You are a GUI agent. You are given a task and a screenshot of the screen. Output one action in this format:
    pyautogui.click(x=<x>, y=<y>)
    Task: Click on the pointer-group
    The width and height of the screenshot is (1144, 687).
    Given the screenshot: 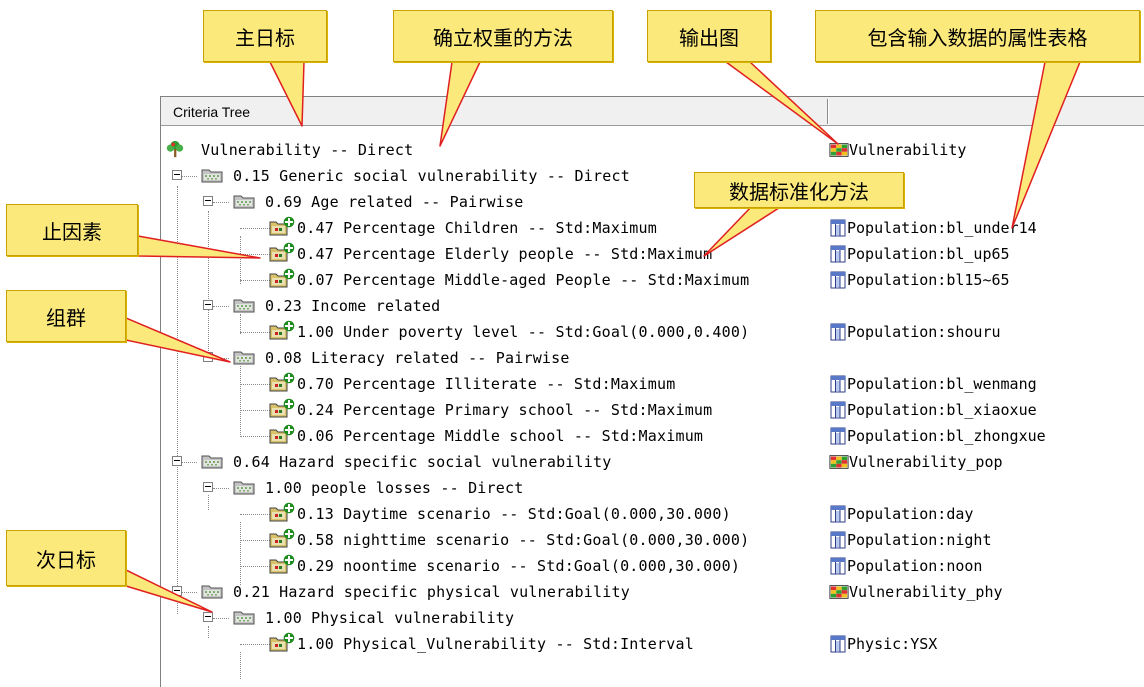 What is the action you would take?
    pyautogui.click(x=178, y=340)
    